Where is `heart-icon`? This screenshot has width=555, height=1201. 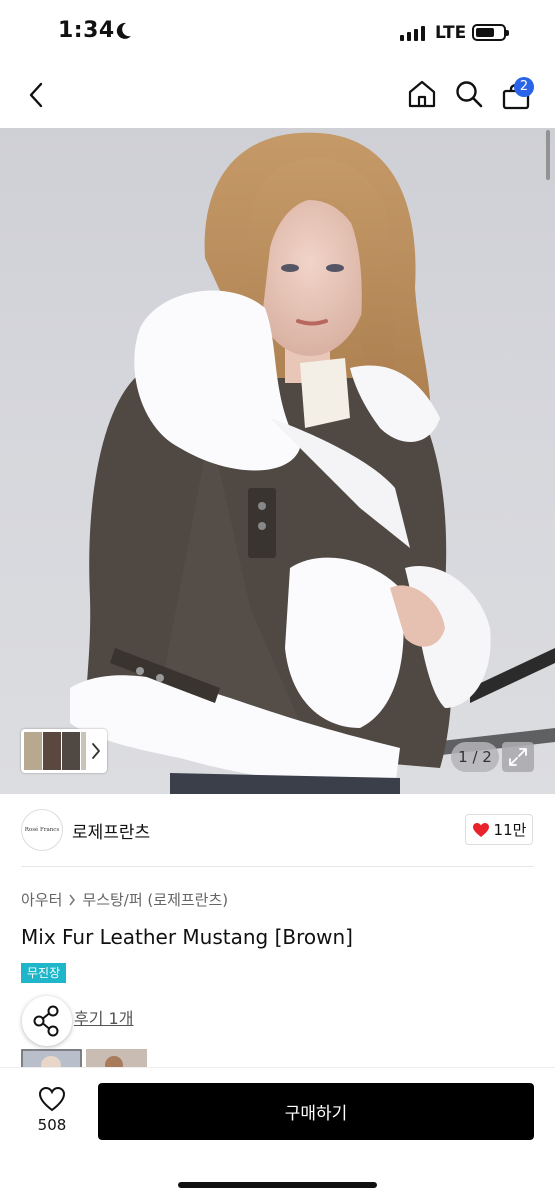
heart-icon is located at coordinates (52, 1099).